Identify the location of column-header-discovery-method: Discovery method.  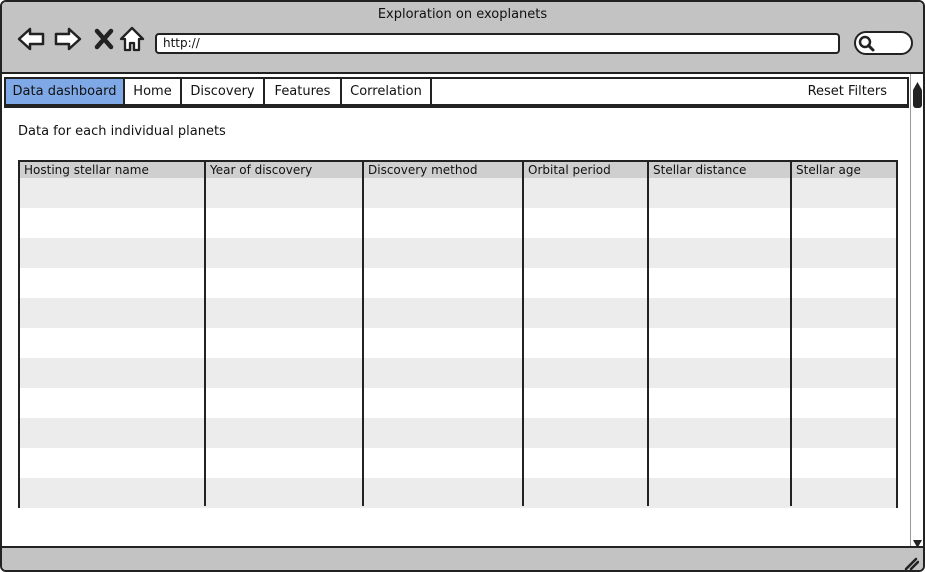
(443, 170).